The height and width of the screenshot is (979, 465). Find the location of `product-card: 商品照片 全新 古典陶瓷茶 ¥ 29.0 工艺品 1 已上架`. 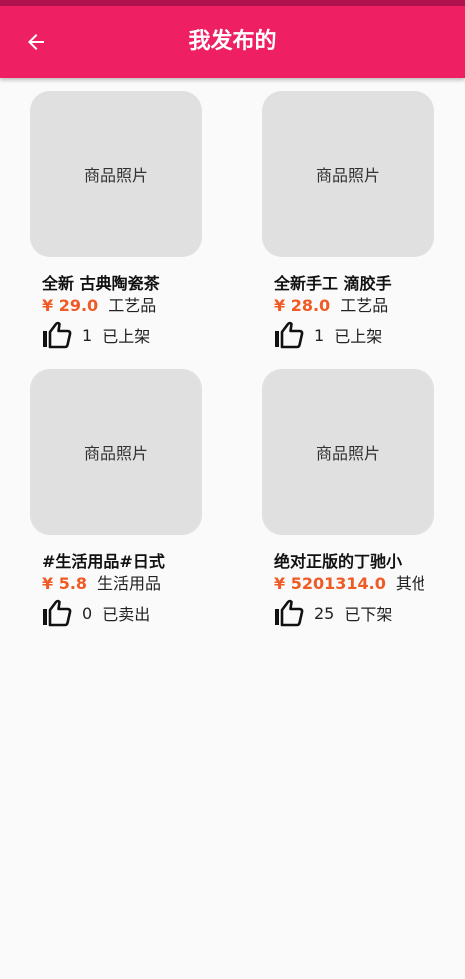

product-card: 商品照片 全新 古典陶瓷茶 ¥ 29.0 工艺品 1 已上架 is located at coordinates (116, 220).